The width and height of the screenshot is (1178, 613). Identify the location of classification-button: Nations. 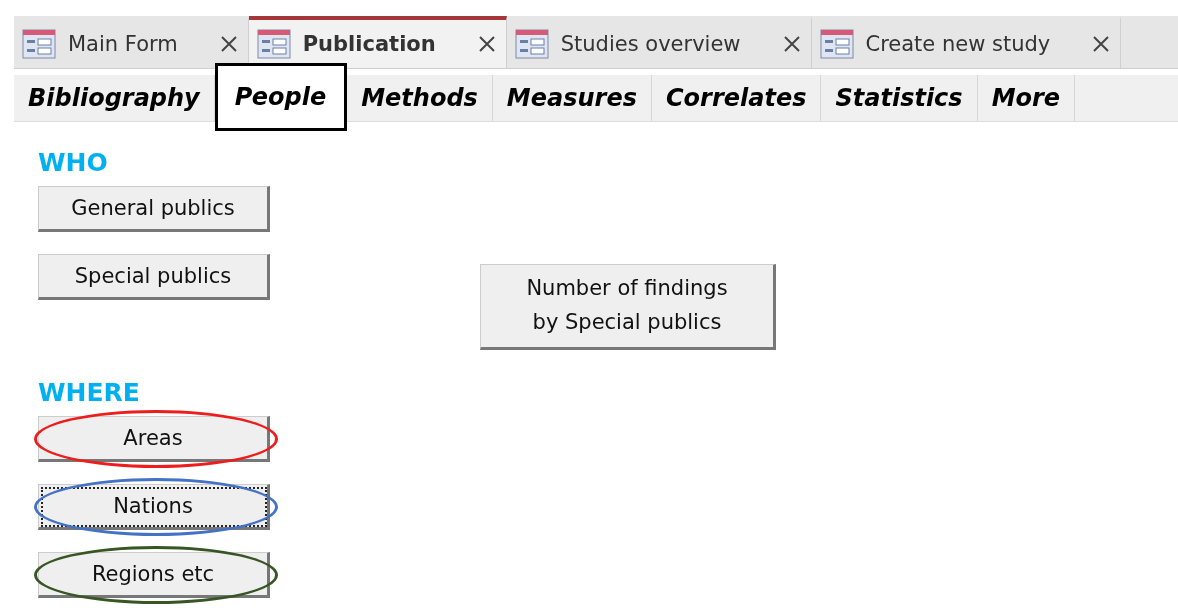
(154, 507).